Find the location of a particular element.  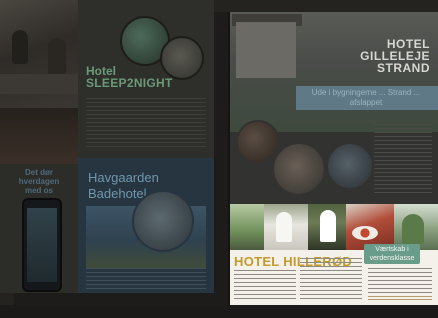

food-plate is located at coordinates (365, 233).